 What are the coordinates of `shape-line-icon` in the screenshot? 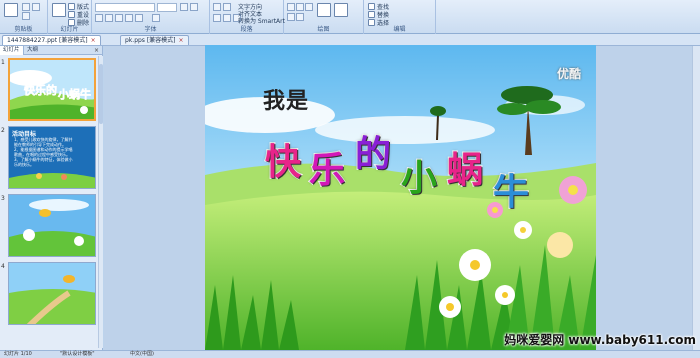 It's located at (309, 7).